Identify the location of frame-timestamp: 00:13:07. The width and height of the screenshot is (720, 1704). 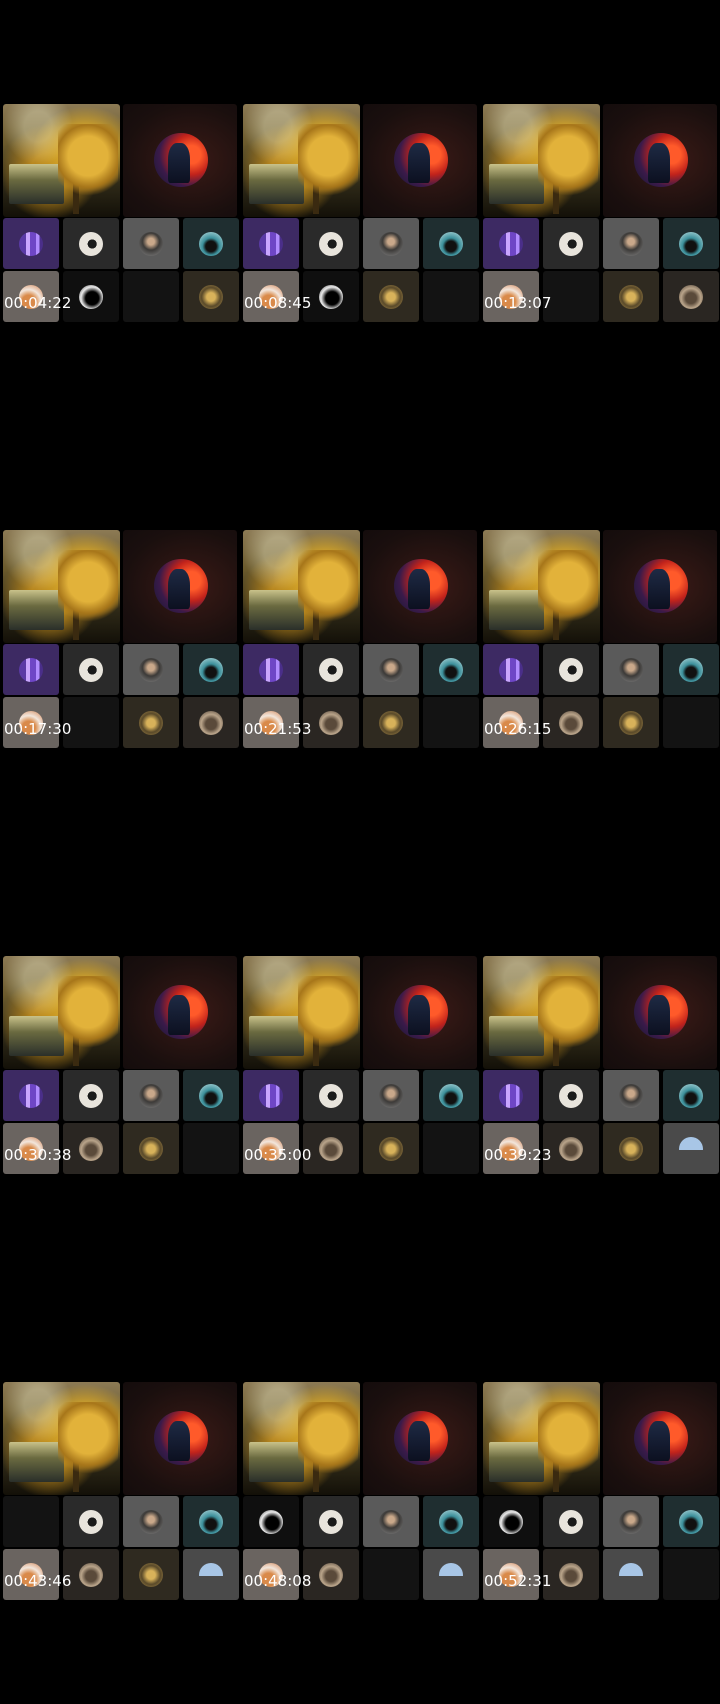
(518, 303).